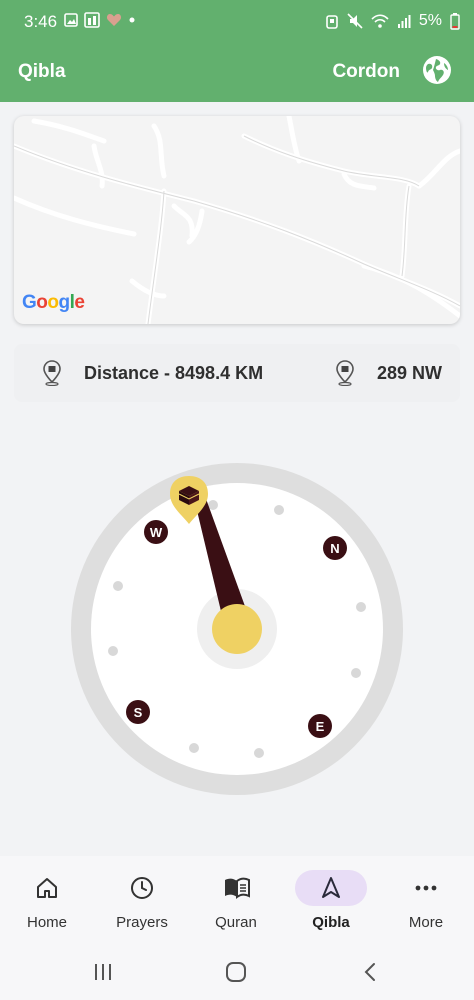  I want to click on nav-qibla-label: Qibla, so click(331, 922).